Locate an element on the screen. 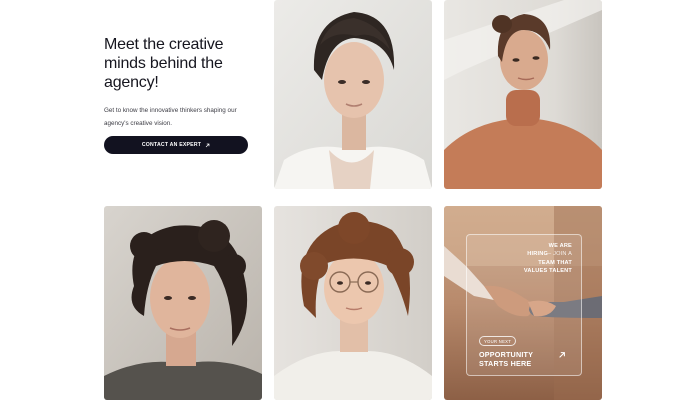 Image resolution: width=694 pixels, height=400 pixels. hiring-word: HIRING is located at coordinates (538, 254).